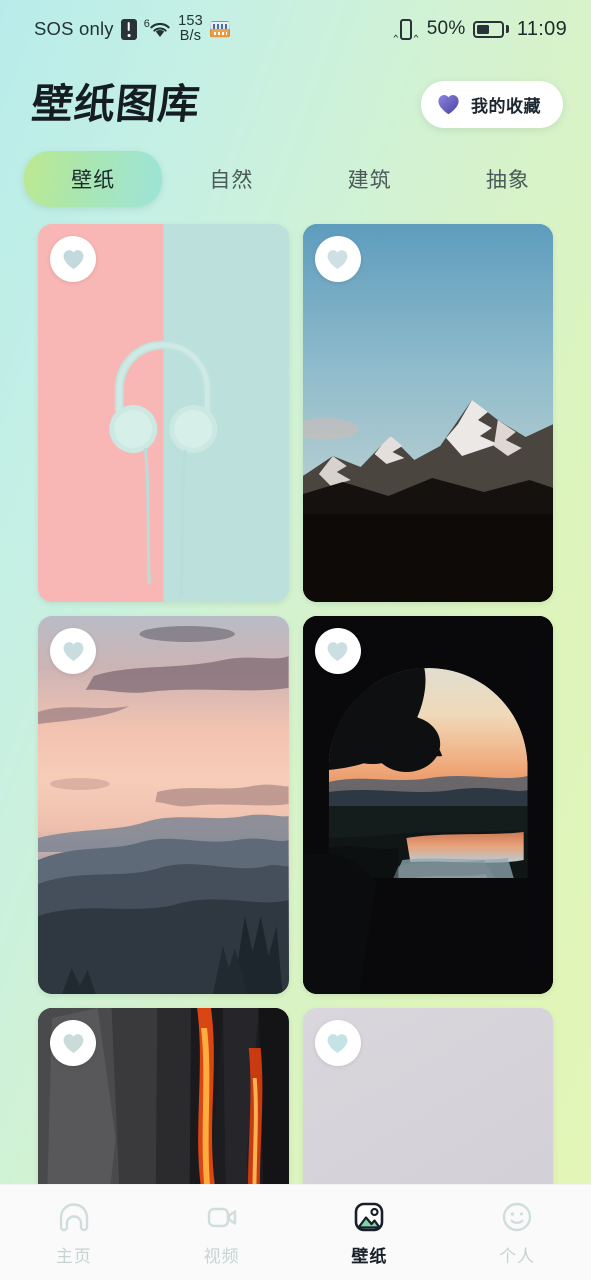 This screenshot has width=591, height=1280. Describe the element at coordinates (74, 1217) in the screenshot. I see `home-icon` at that location.